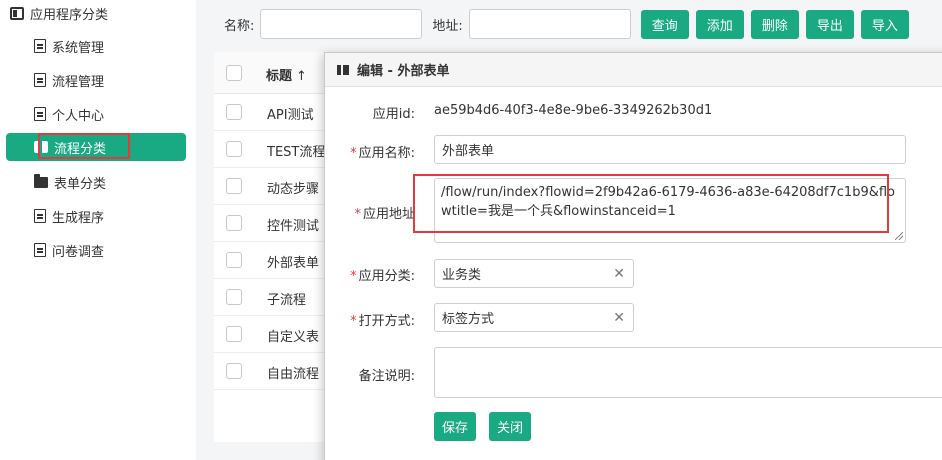 The height and width of the screenshot is (460, 942). What do you see at coordinates (41, 147) in the screenshot?
I see `open-folder-icon` at bounding box center [41, 147].